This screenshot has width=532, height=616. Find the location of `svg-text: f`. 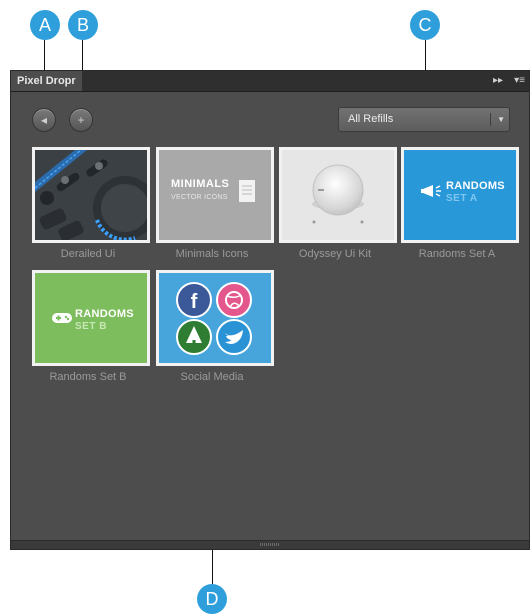

svg-text: f is located at coordinates (194, 302).